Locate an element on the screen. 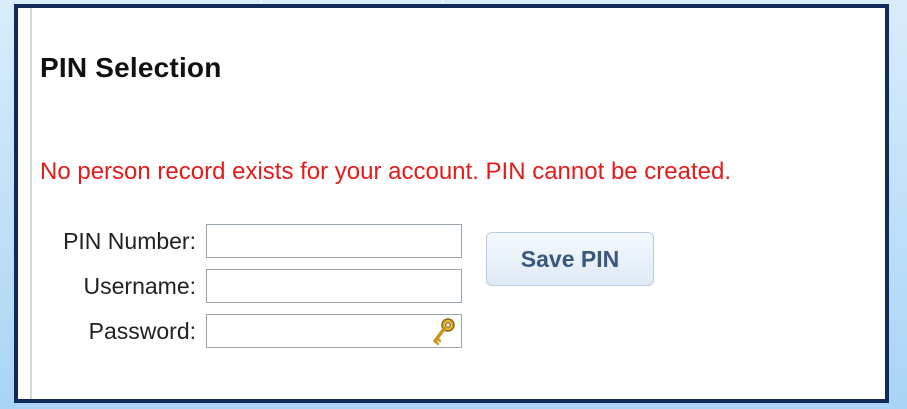 This screenshot has height=409, width=907. pin-number-label: PIN Number: is located at coordinates (129, 240).